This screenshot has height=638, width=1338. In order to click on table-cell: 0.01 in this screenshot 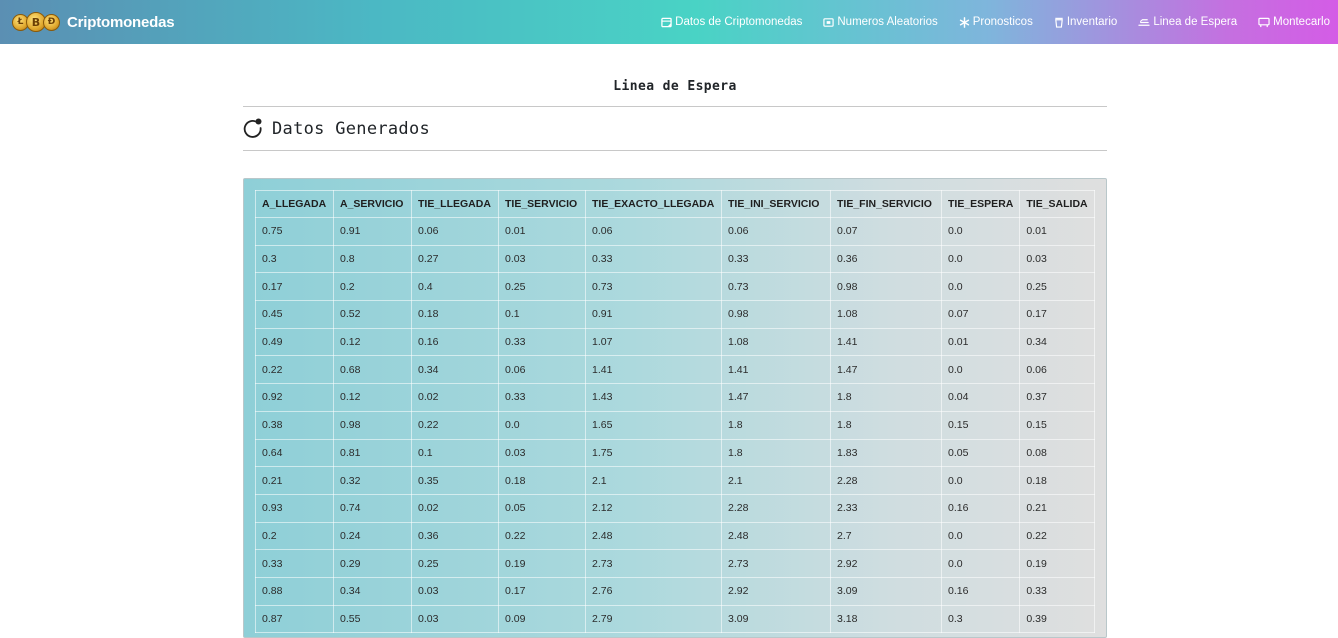, I will do `click(1057, 231)`.